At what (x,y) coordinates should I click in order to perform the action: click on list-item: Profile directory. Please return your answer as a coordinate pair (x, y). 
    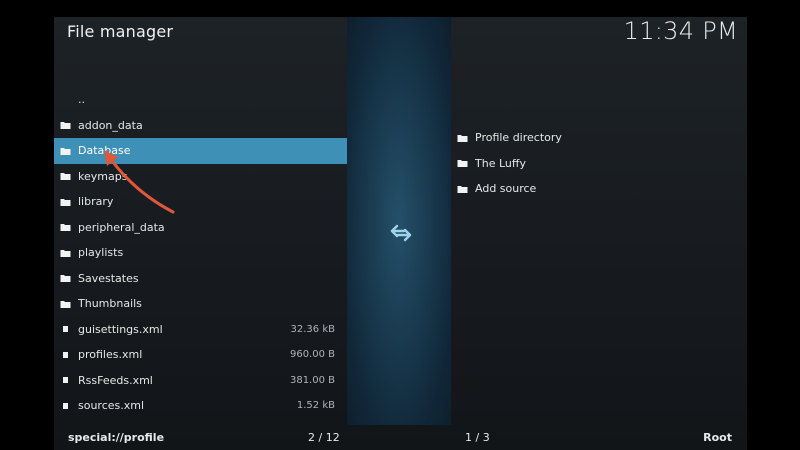
    Looking at the image, I should click on (599, 138).